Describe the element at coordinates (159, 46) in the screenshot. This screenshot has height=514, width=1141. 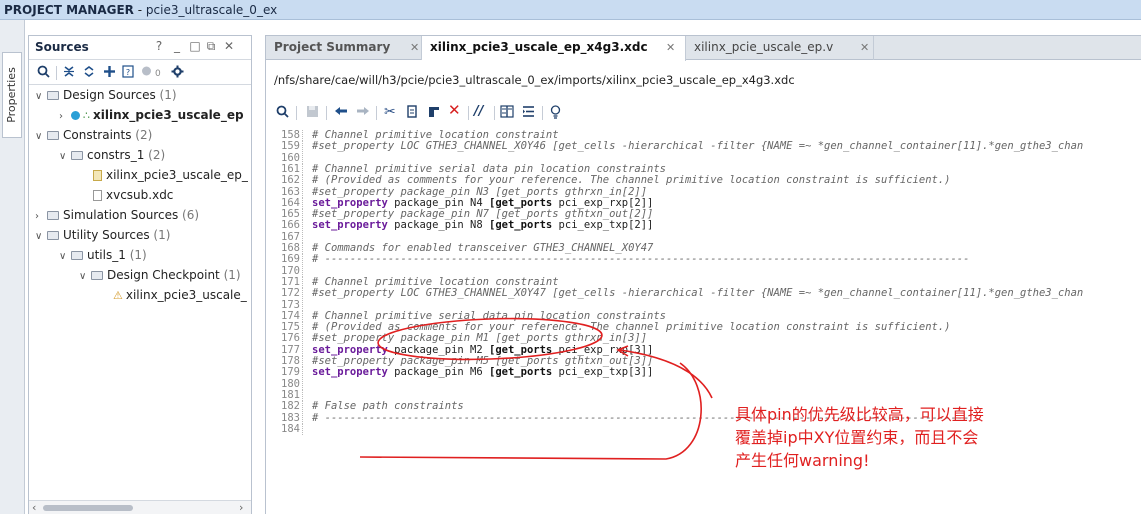
I see `help-button: ?` at that location.